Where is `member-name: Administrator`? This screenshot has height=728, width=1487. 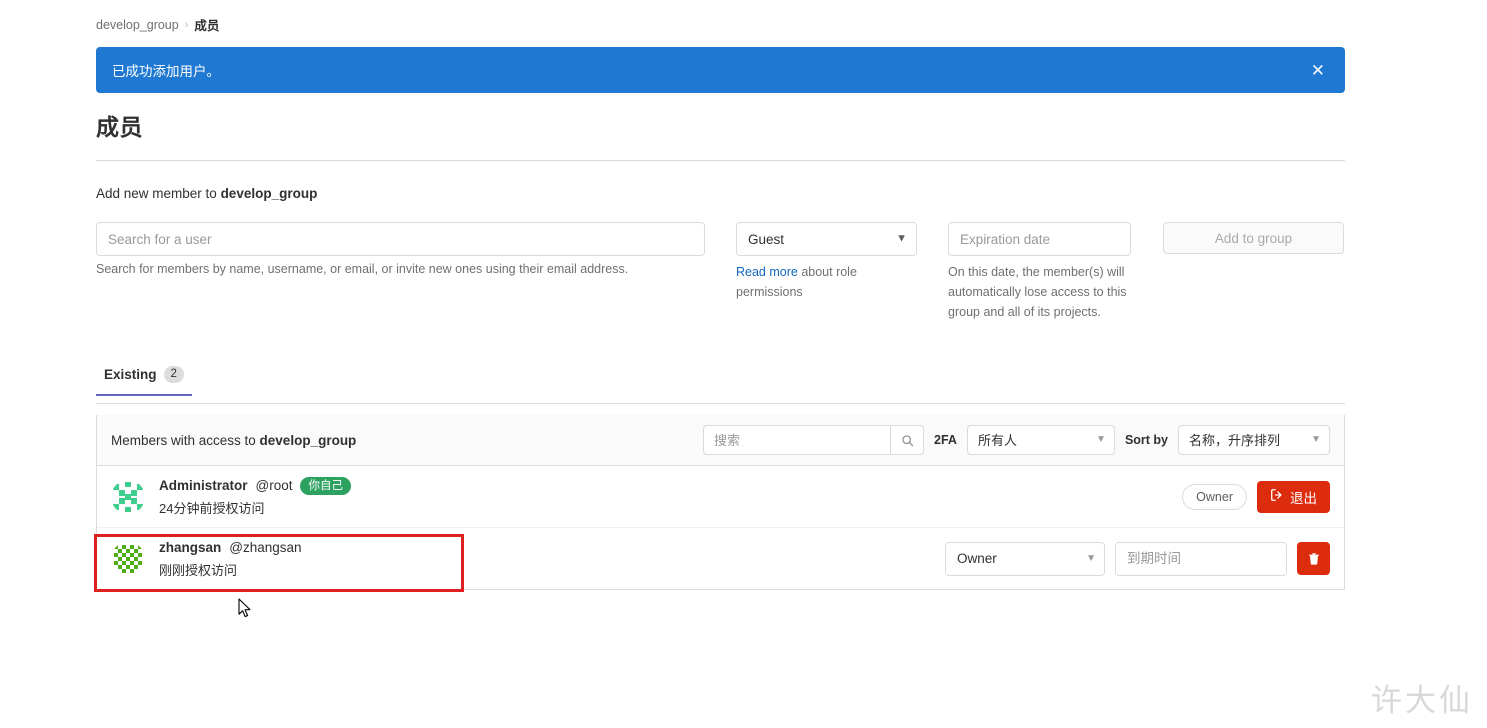
member-name: Administrator is located at coordinates (203, 485).